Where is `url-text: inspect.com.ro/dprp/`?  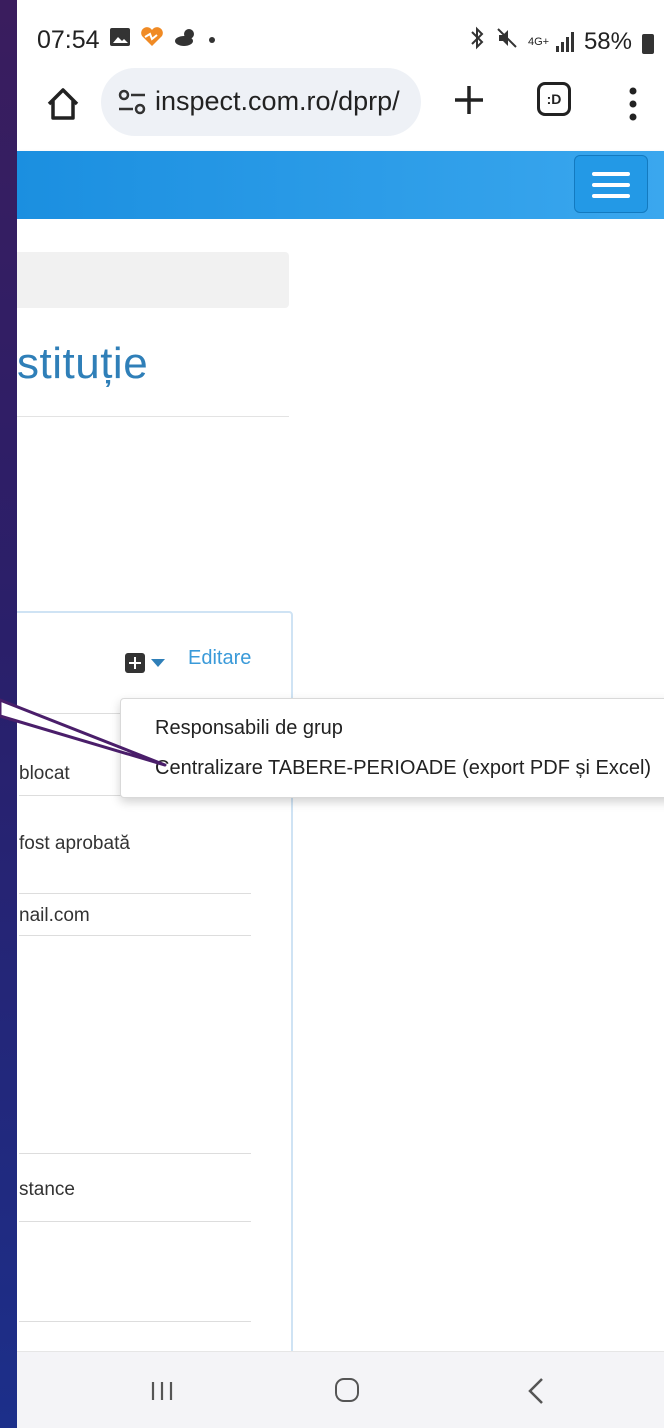
url-text: inspect.com.ro/dprp/ is located at coordinates (277, 101).